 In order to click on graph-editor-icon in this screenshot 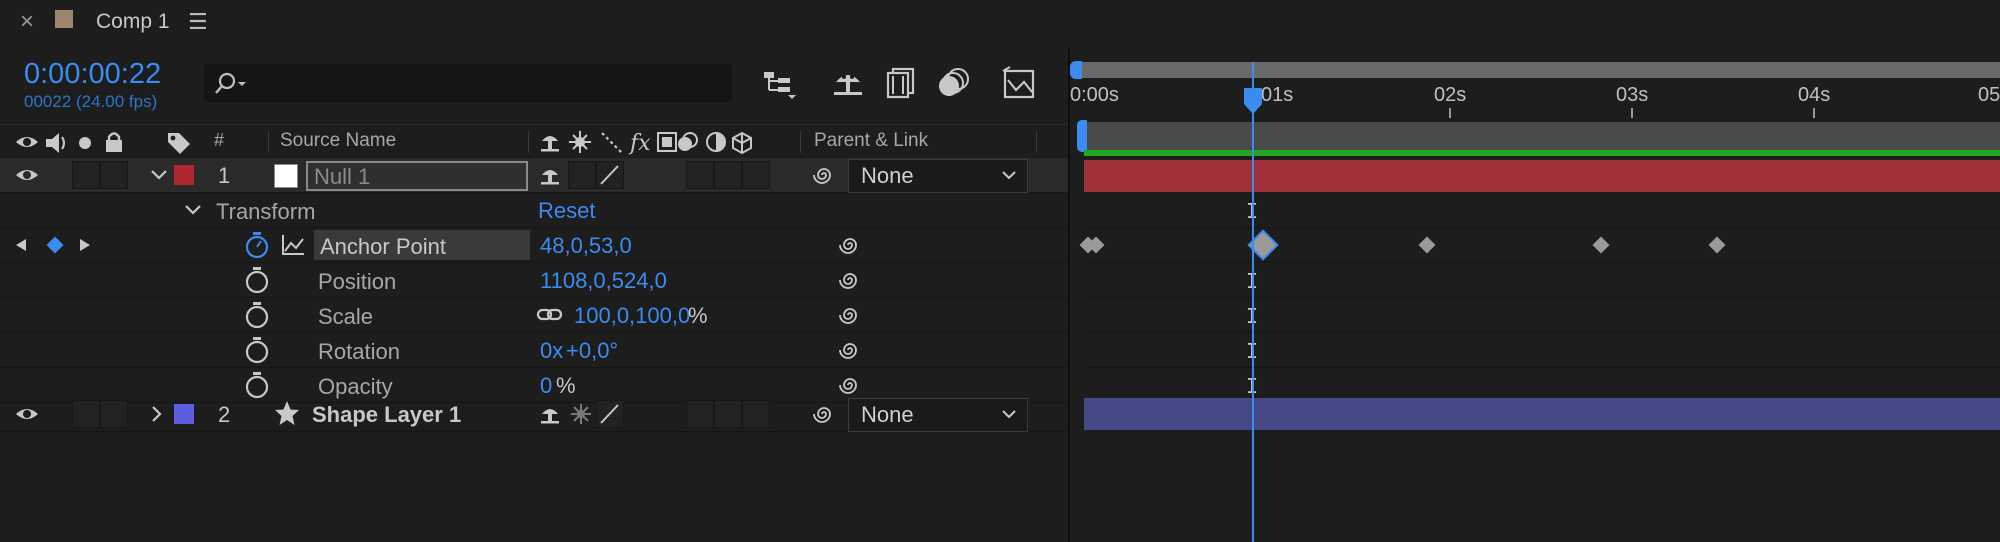, I will do `click(1020, 84)`.